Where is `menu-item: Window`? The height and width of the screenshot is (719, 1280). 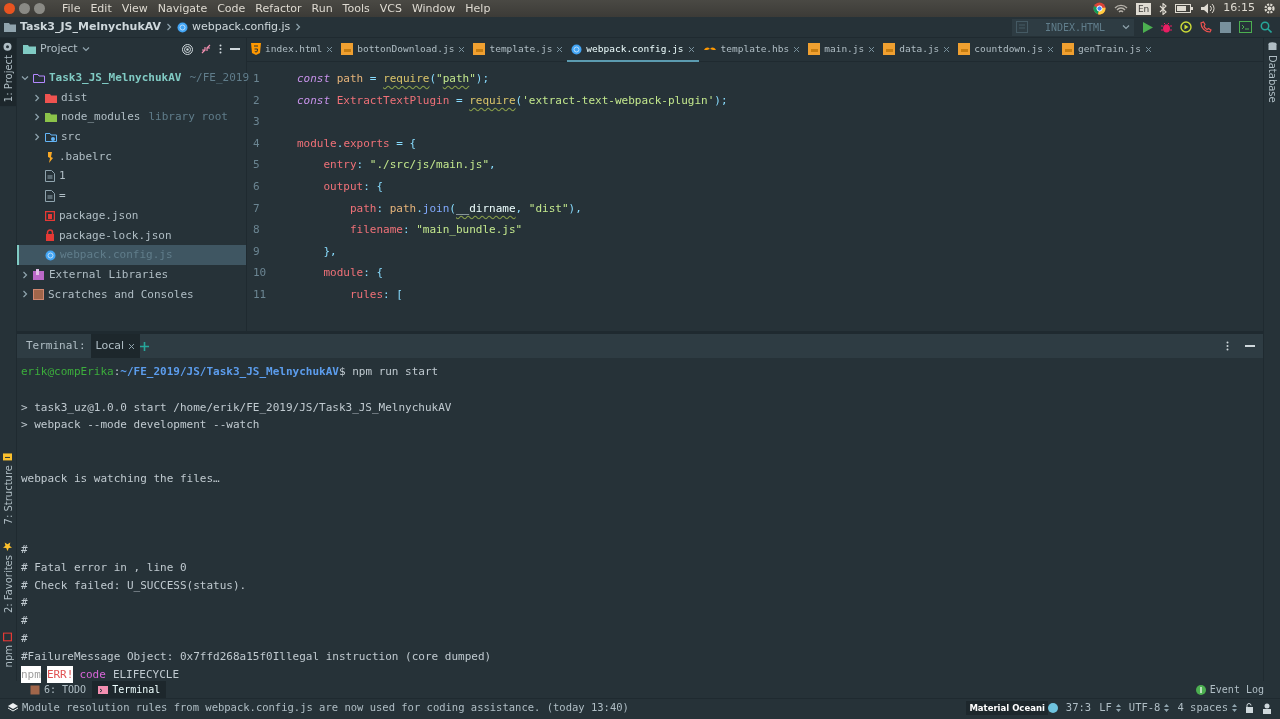
menu-item: Window is located at coordinates (433, 8).